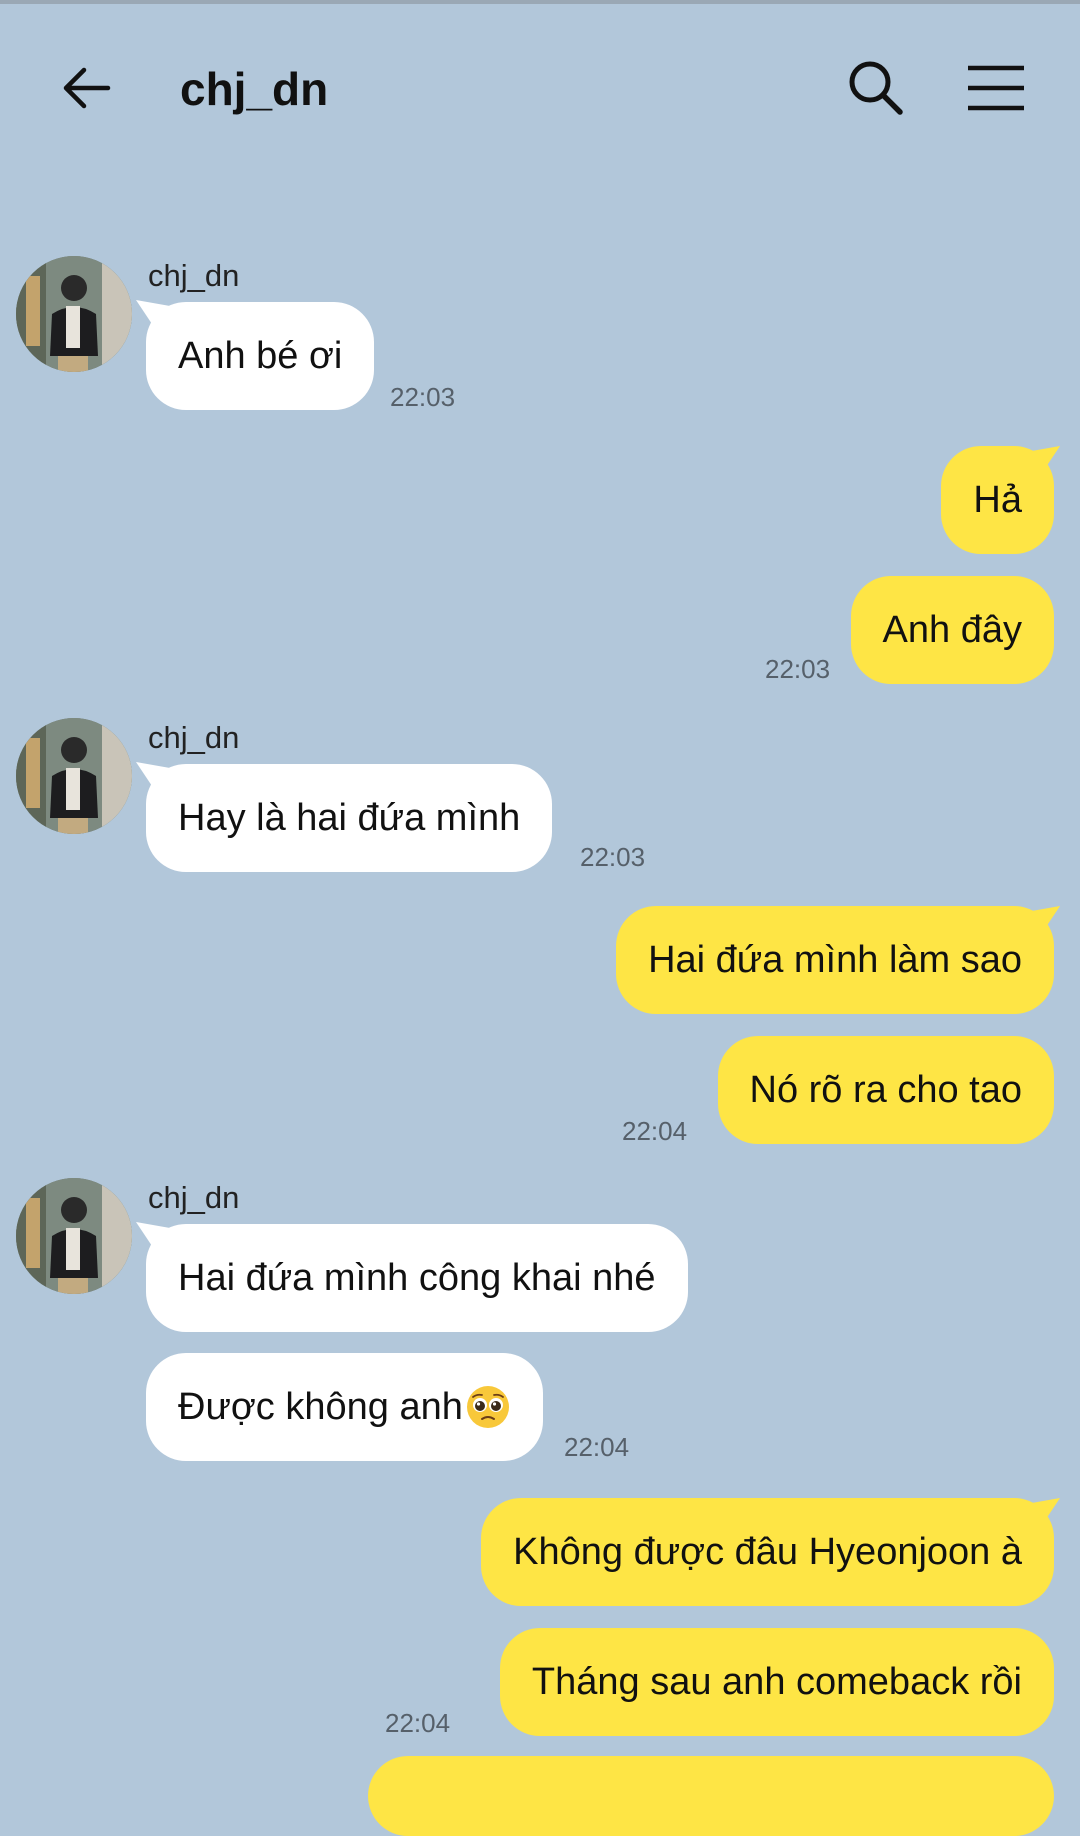 The height and width of the screenshot is (1836, 1080). I want to click on search-button, so click(876, 88).